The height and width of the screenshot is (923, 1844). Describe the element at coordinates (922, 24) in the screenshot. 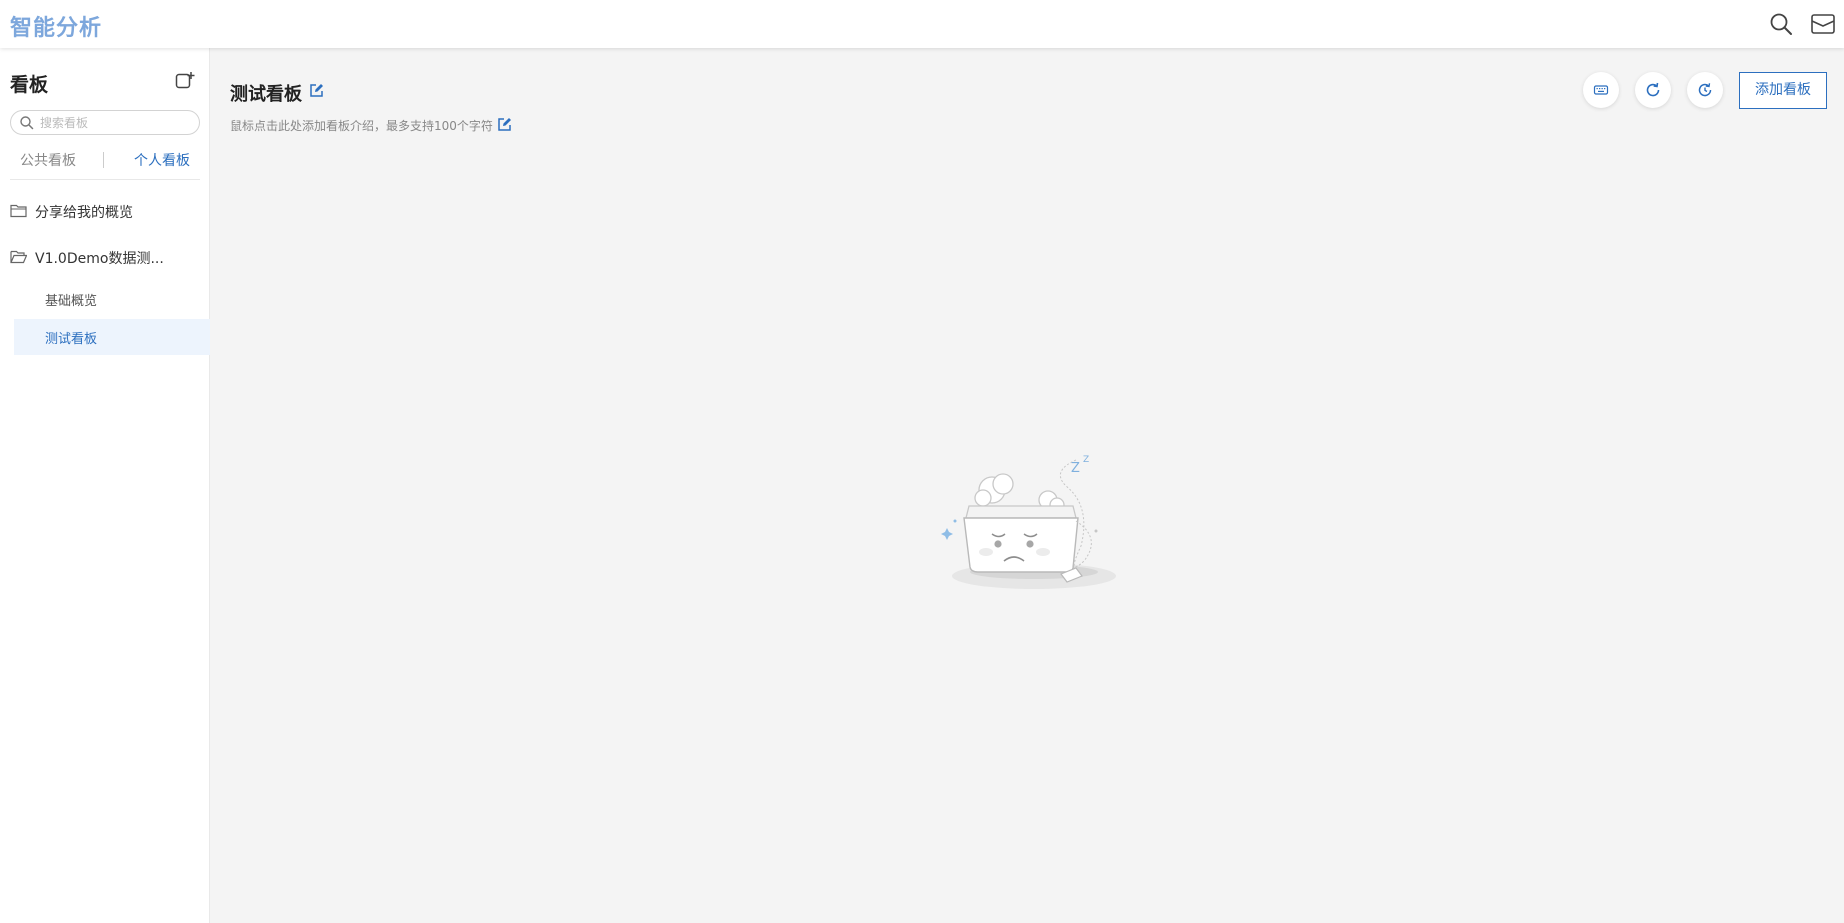

I see `top-bar: 智能分析` at that location.